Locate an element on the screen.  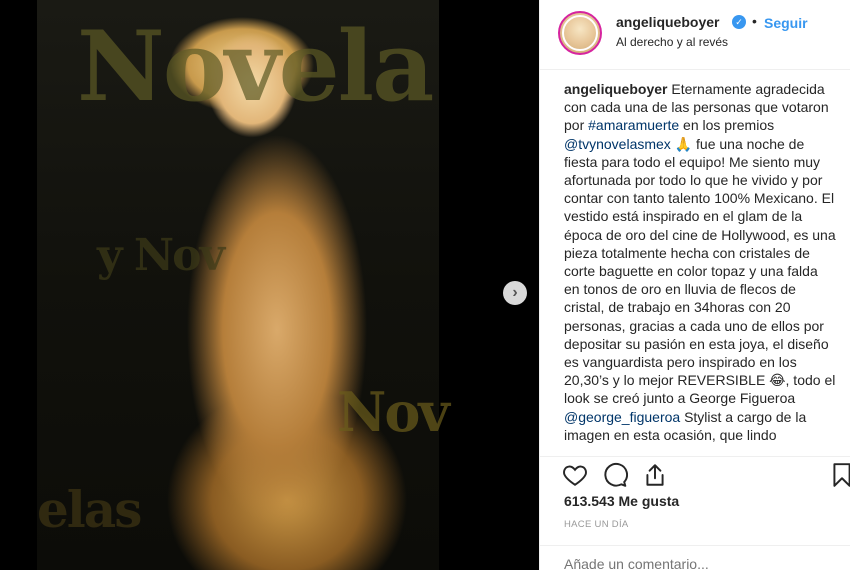
heart-icon is located at coordinates (575, 475).